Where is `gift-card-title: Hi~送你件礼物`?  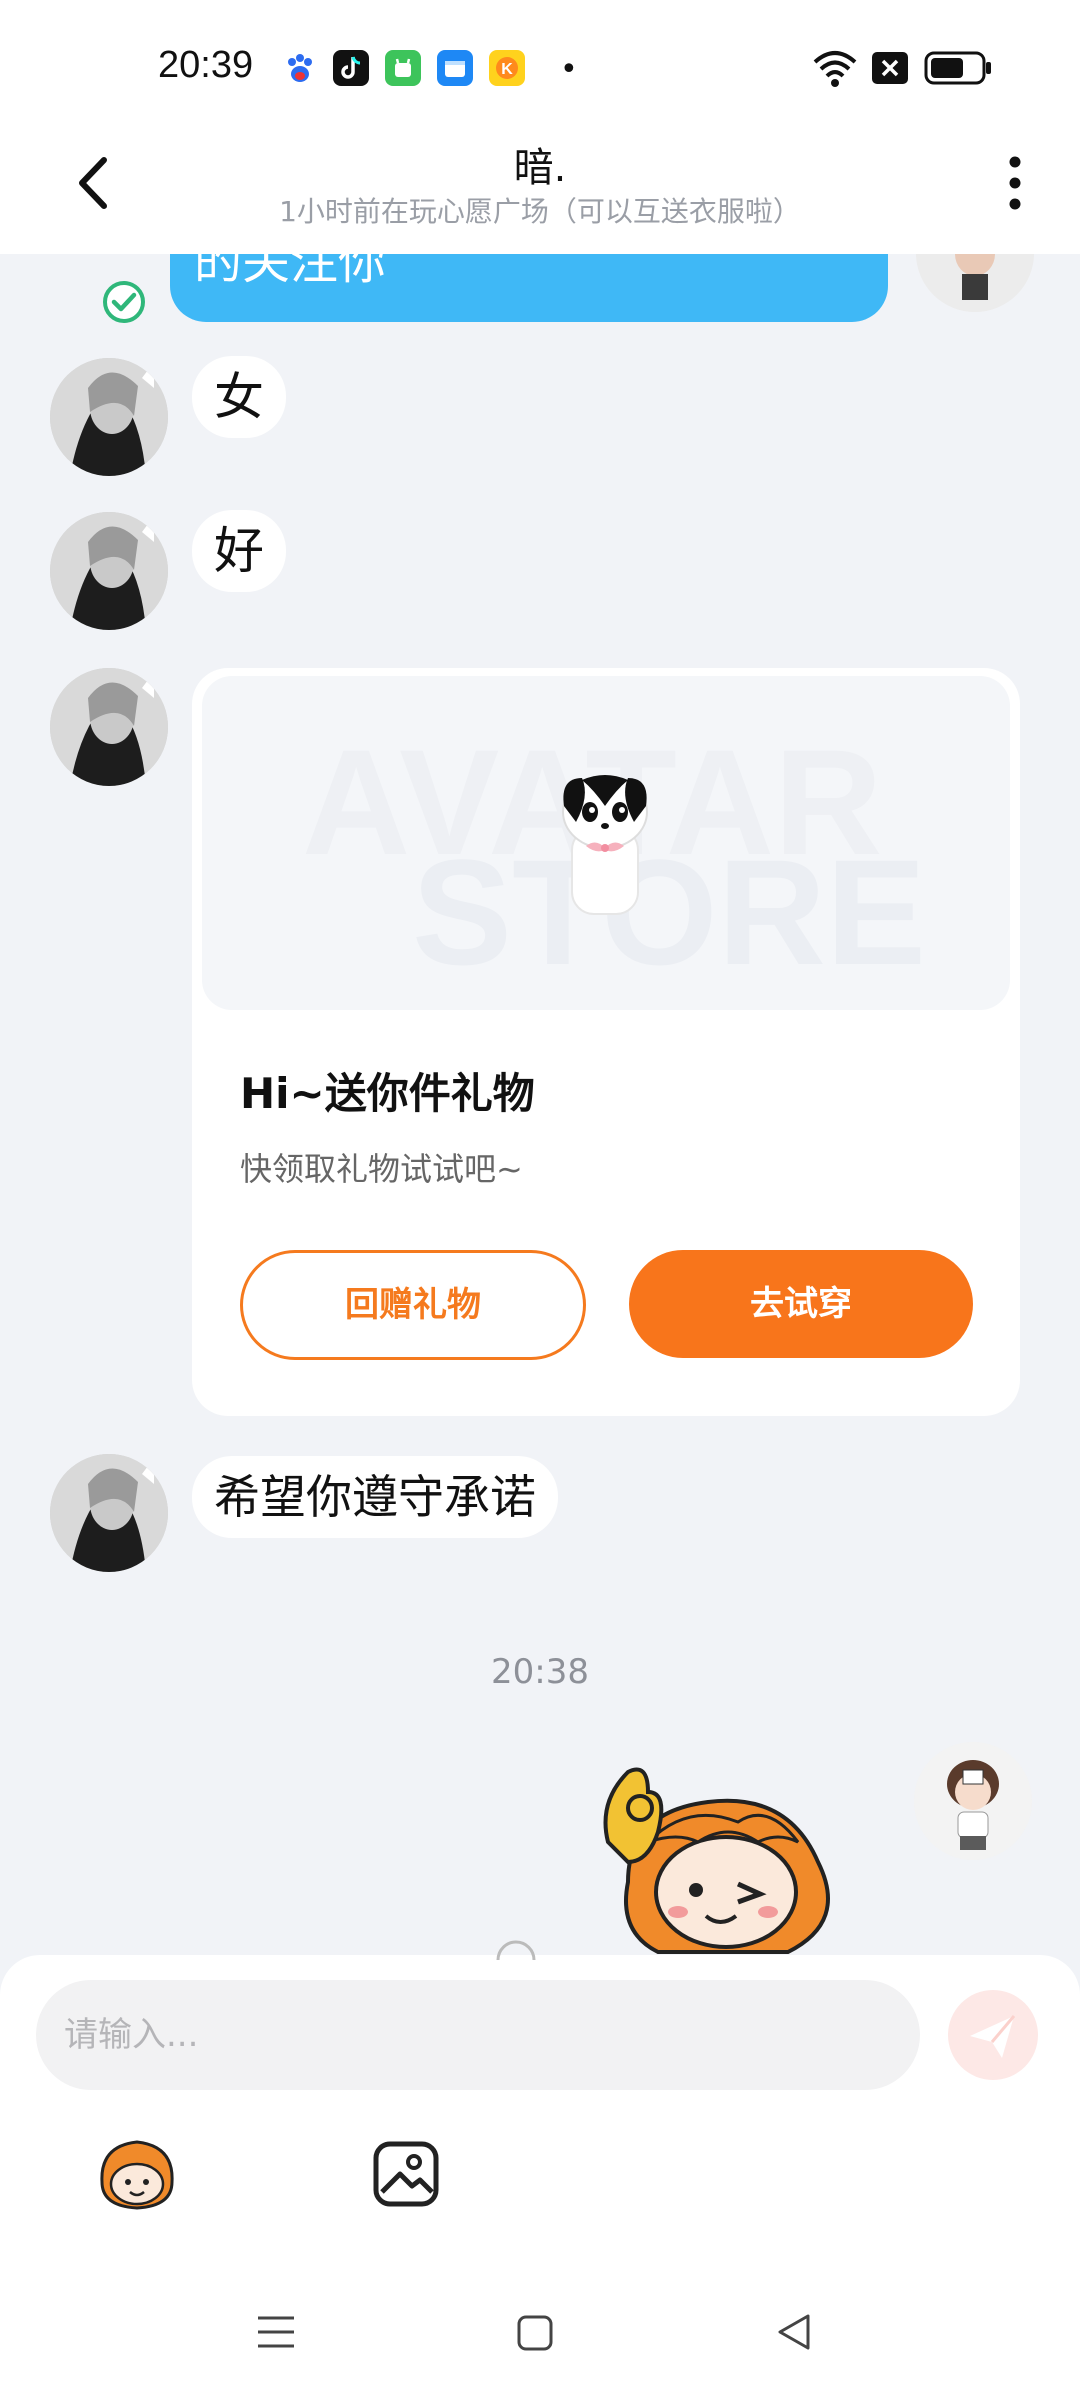
gift-card-title: Hi~送你件礼物 is located at coordinates (387, 1093).